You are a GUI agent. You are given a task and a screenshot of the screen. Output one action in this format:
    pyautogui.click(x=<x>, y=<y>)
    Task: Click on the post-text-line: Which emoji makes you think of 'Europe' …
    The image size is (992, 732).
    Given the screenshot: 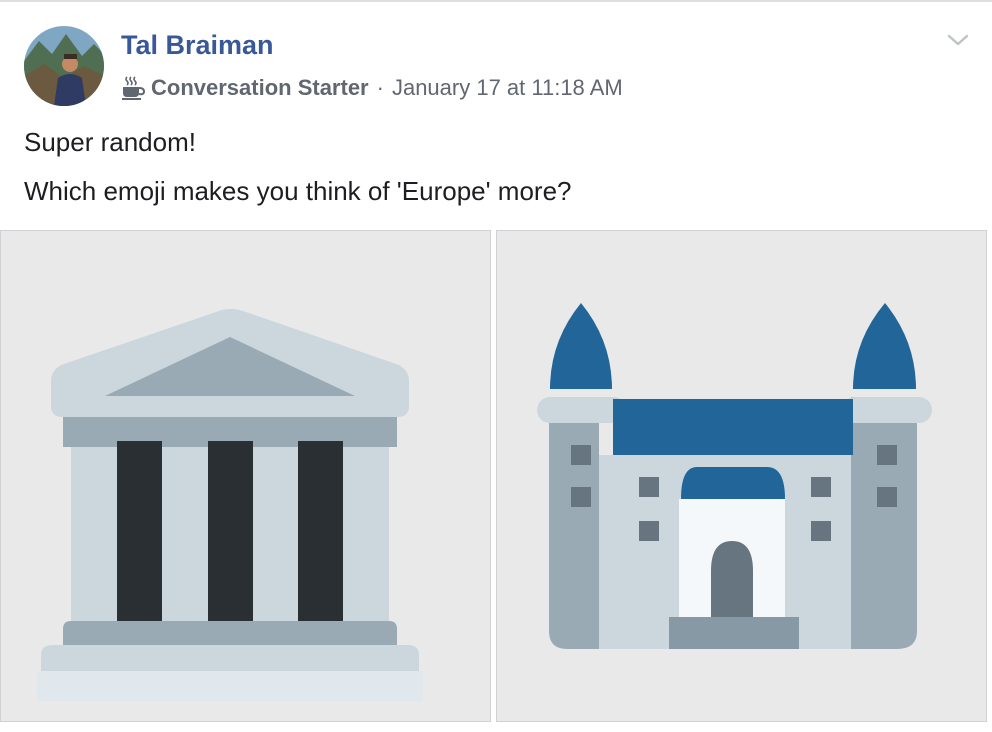 What is the action you would take?
    pyautogui.click(x=298, y=191)
    